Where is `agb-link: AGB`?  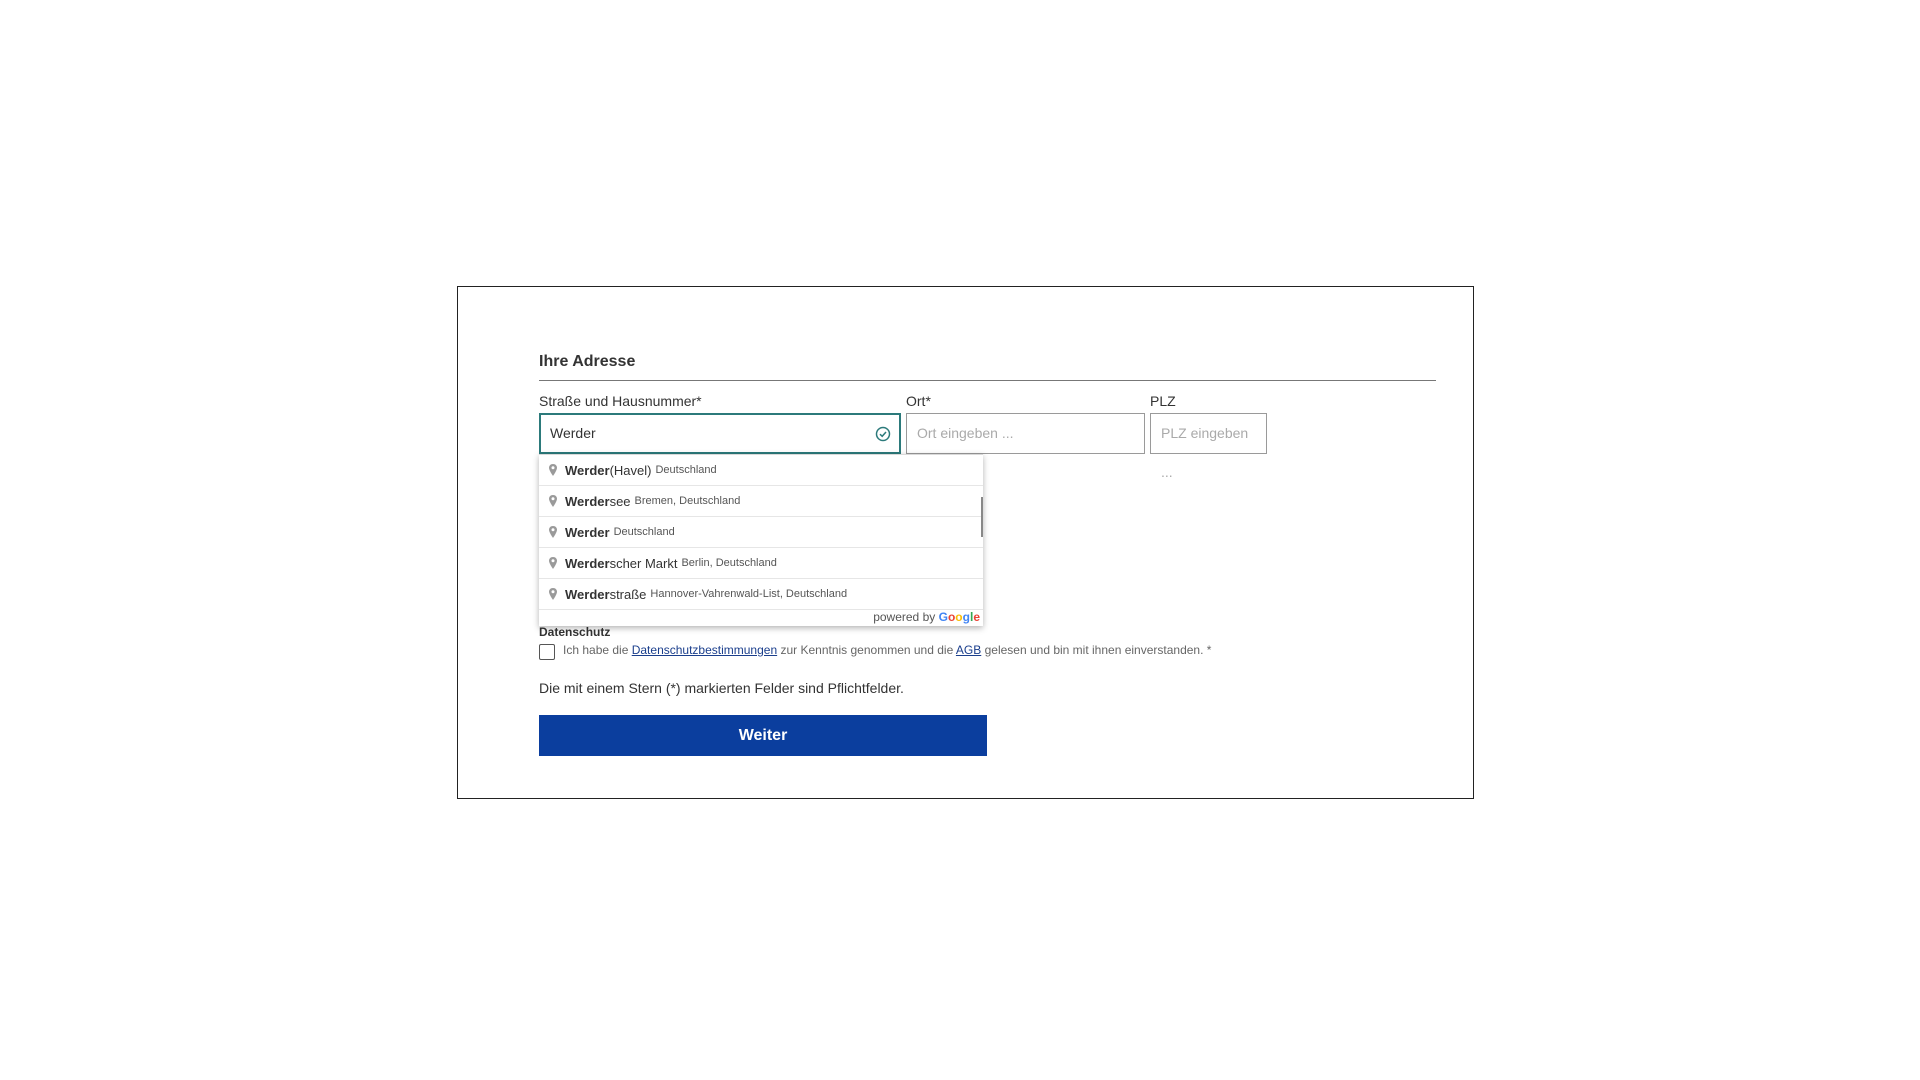
agb-link: AGB is located at coordinates (968, 650).